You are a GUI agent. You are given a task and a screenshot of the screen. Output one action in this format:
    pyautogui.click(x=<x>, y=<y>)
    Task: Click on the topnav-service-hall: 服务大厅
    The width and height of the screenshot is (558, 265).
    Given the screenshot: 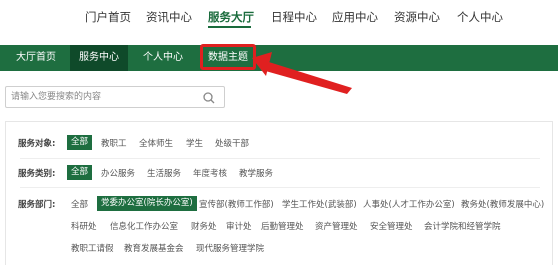 What is the action you would take?
    pyautogui.click(x=231, y=17)
    